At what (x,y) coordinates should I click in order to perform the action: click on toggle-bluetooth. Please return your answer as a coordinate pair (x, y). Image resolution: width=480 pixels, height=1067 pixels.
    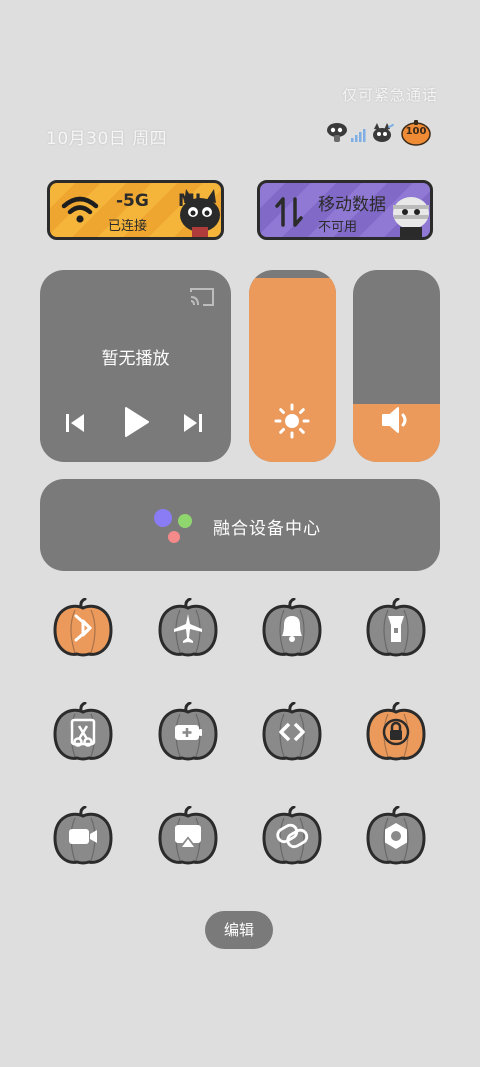
    Looking at the image, I should click on (83, 627).